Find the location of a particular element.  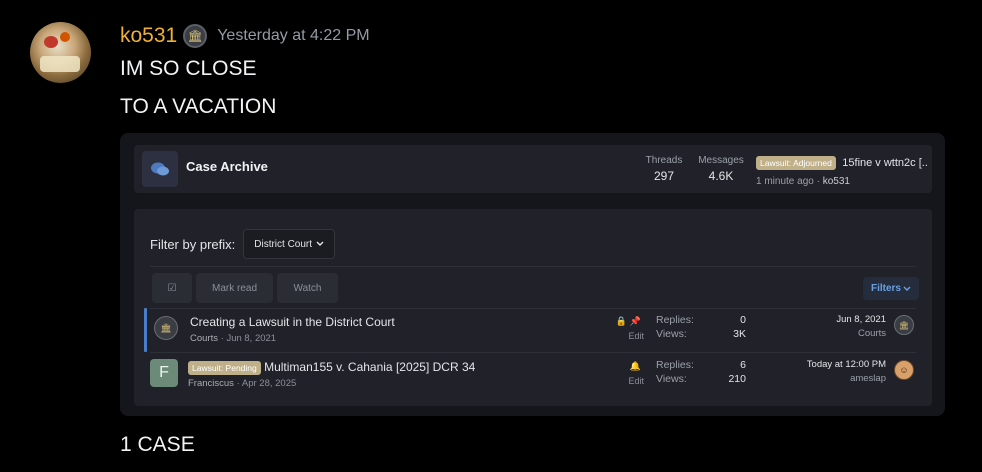

pin-icon: 📌 is located at coordinates (636, 321).